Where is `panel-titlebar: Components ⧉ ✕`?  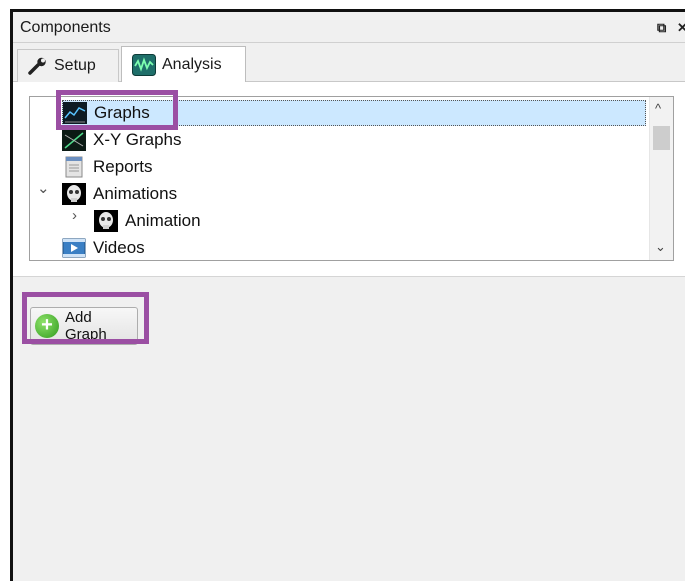
panel-titlebar: Components ⧉ ✕ is located at coordinates (349, 27).